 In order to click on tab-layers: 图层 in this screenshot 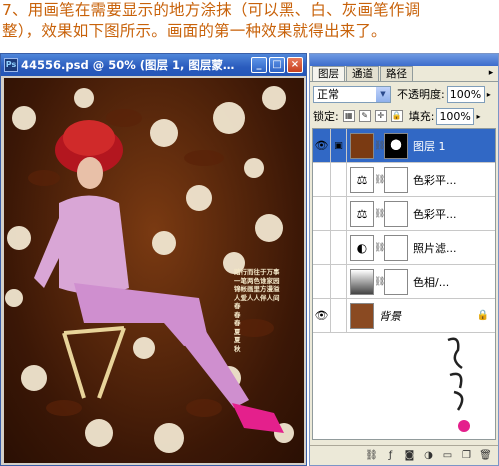, I will do `click(328, 73)`.